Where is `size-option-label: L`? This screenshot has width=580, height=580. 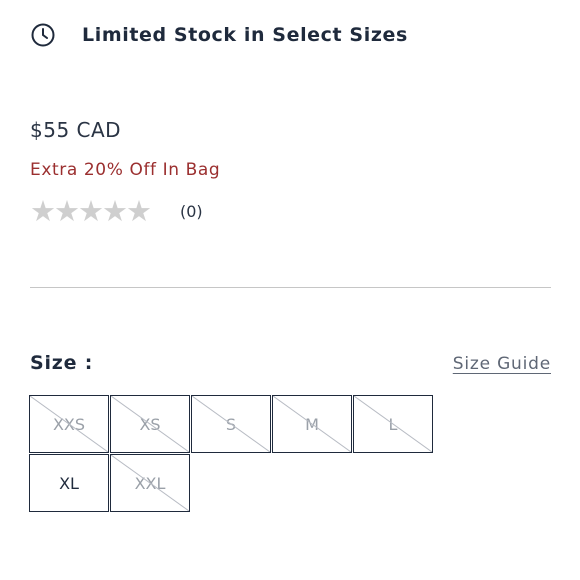
size-option-label: L is located at coordinates (393, 424).